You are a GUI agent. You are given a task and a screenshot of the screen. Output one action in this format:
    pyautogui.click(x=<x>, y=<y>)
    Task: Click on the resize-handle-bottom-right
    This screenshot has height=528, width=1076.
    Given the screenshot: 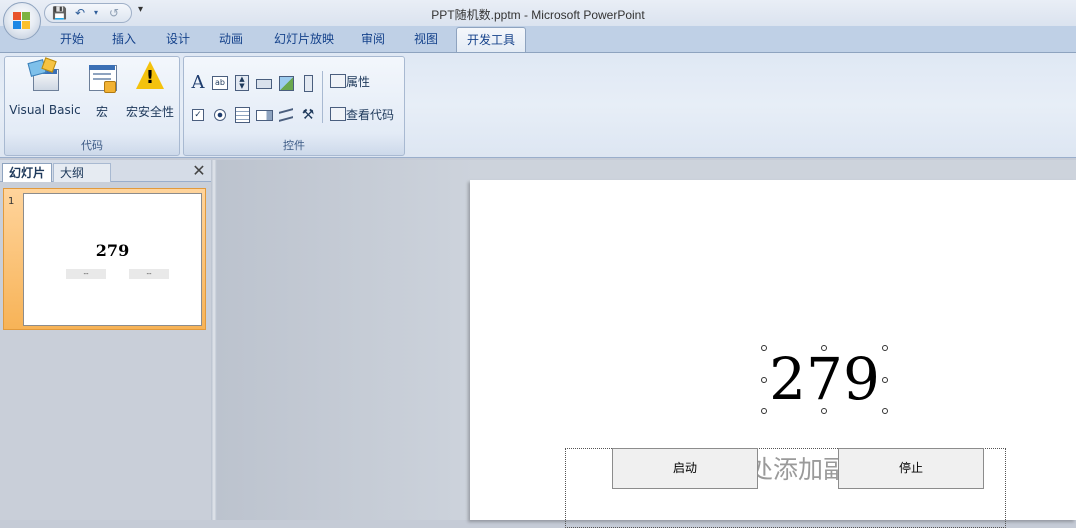 What is the action you would take?
    pyautogui.click(x=885, y=411)
    